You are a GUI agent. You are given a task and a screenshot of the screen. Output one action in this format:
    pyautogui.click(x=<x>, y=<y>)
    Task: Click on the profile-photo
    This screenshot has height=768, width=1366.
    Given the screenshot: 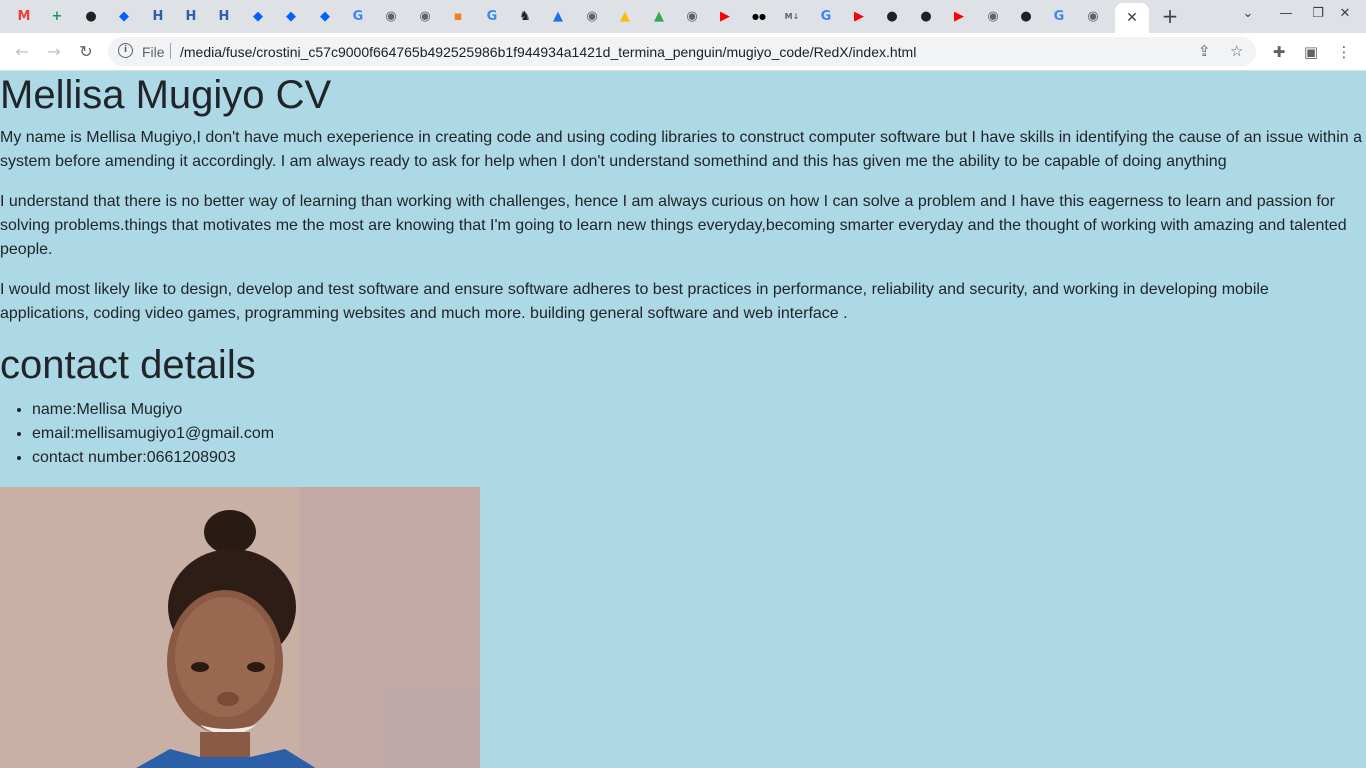 What is the action you would take?
    pyautogui.click(x=240, y=627)
    